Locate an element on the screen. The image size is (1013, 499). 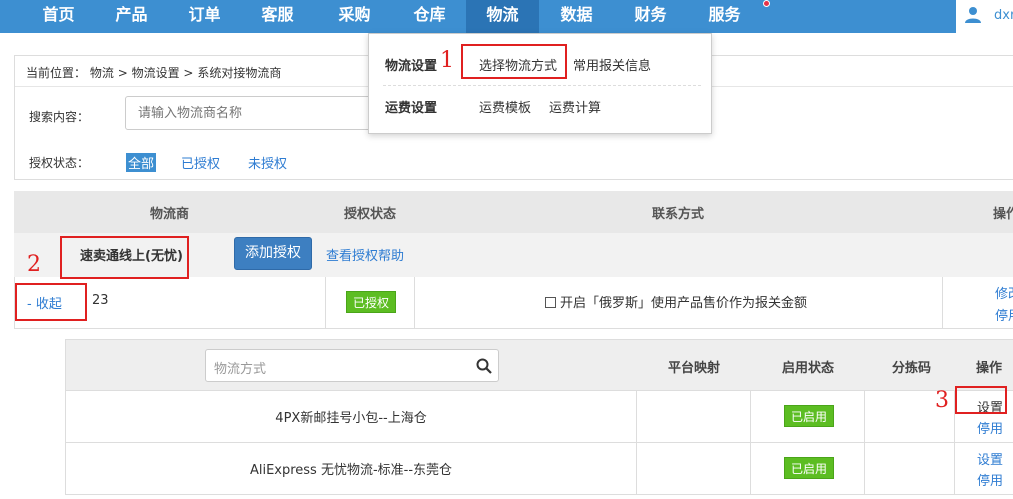
table-header: 物流商 授权状态 联系方式 操作 is located at coordinates (513, 212).